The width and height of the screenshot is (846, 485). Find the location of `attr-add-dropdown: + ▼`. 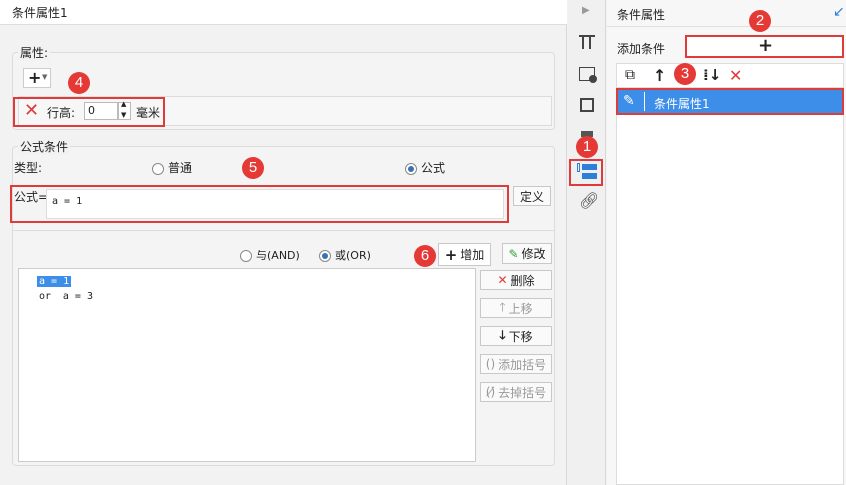

attr-add-dropdown: + ▼ is located at coordinates (37, 78).